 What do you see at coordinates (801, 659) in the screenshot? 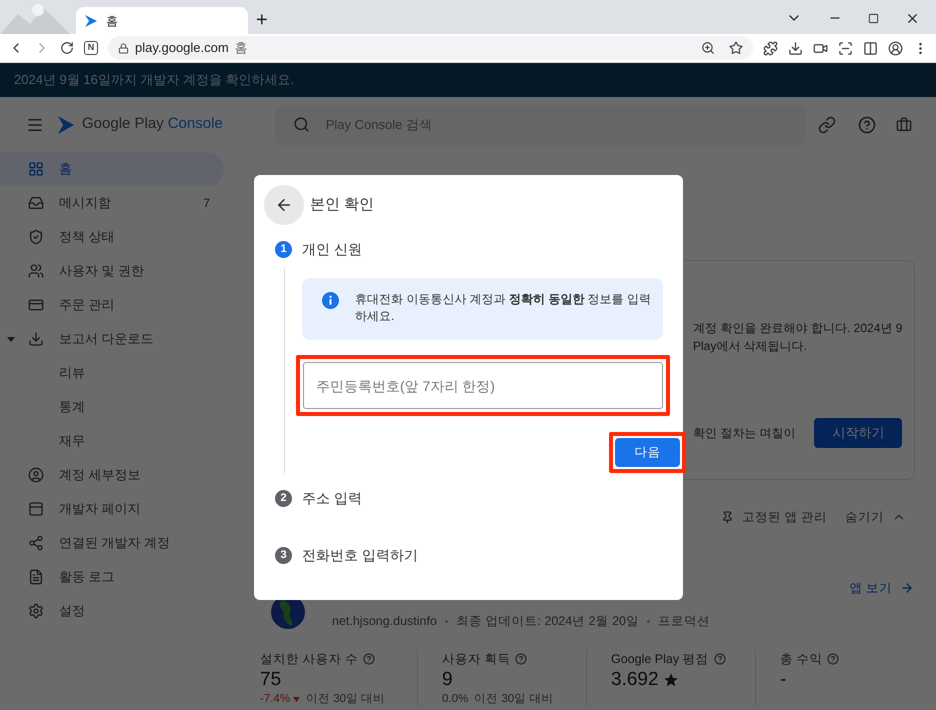
I see `stat-label: 총 수익` at bounding box center [801, 659].